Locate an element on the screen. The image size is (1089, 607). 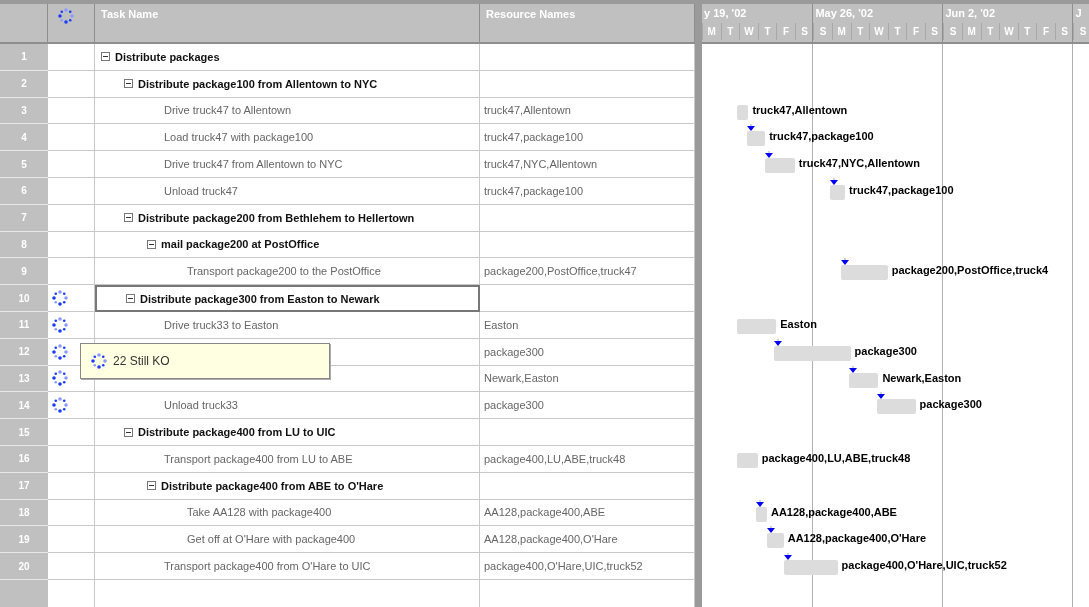
task-name: Unload truck47 is located at coordinates (201, 190).